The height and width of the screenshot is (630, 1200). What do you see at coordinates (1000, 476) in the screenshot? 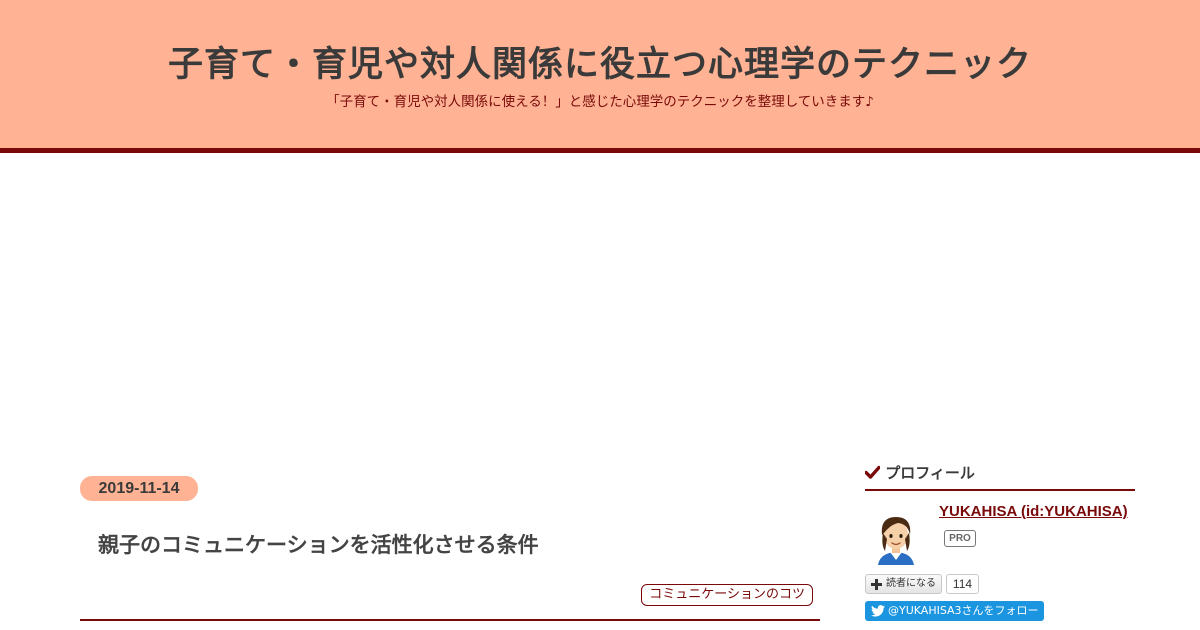
I see `profile-heading: プロフィール` at bounding box center [1000, 476].